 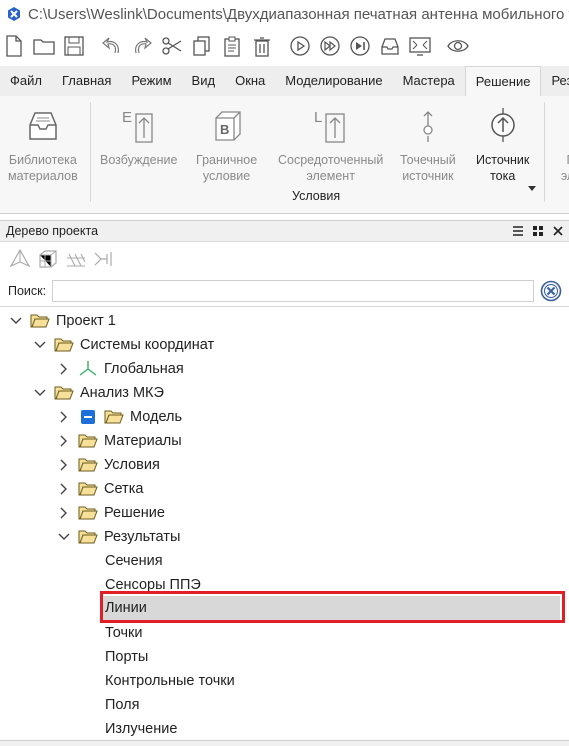 What do you see at coordinates (170, 681) in the screenshot?
I see `tree-node-control-points: Контрольные точки` at bounding box center [170, 681].